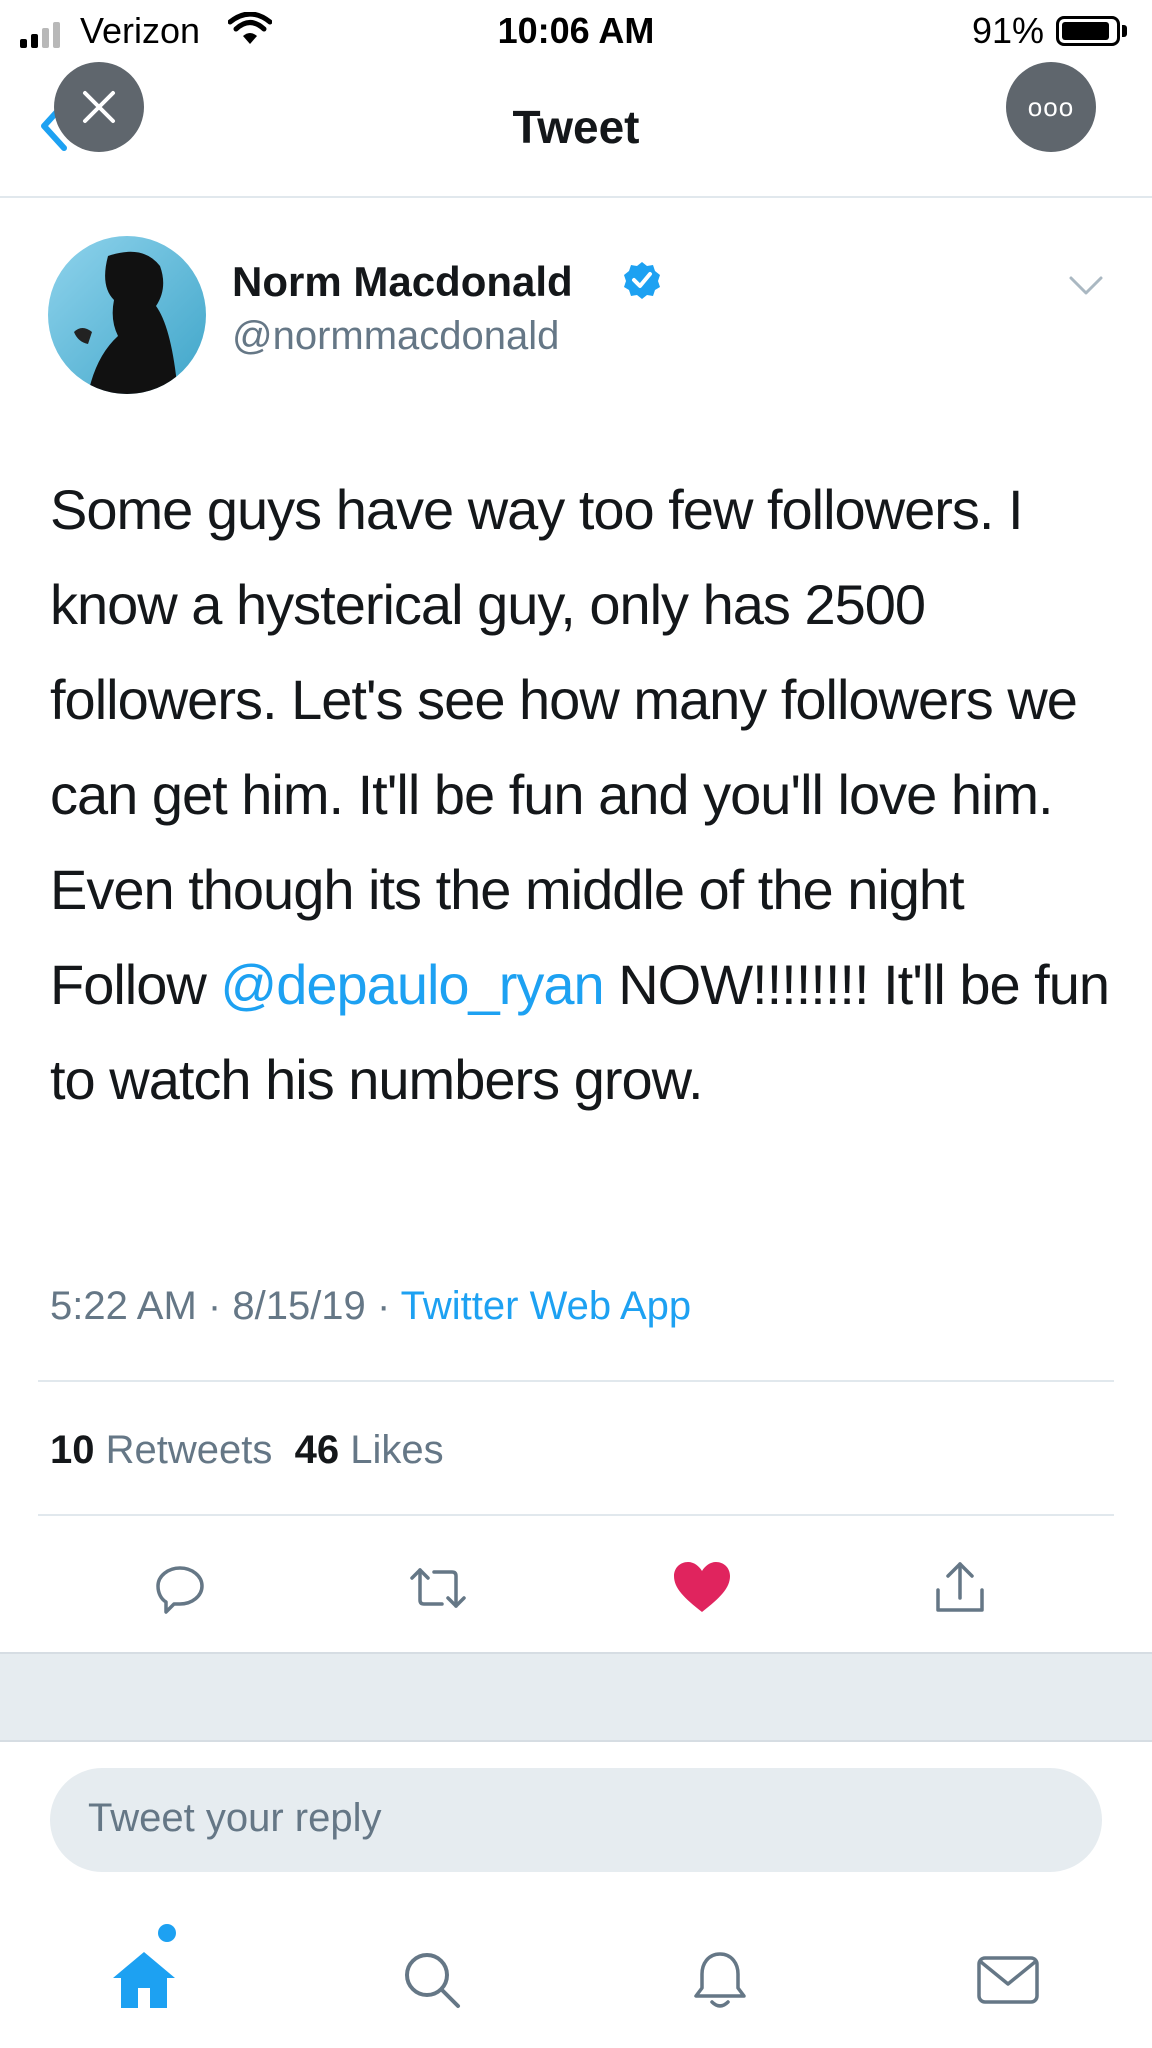 The width and height of the screenshot is (1152, 2048). I want to click on page-title: Tweet, so click(576, 127).